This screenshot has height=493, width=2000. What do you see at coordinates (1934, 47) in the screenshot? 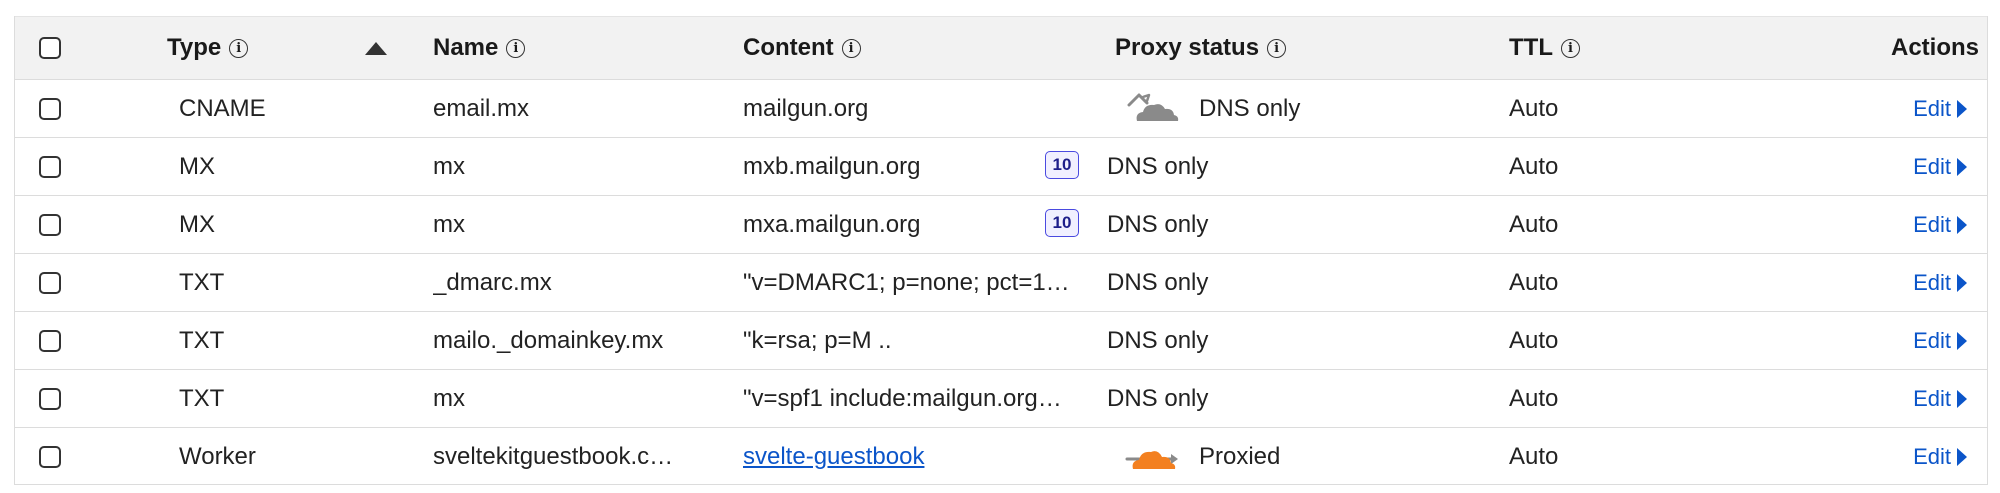
I see `column-header-actions-label: Actions` at bounding box center [1934, 47].